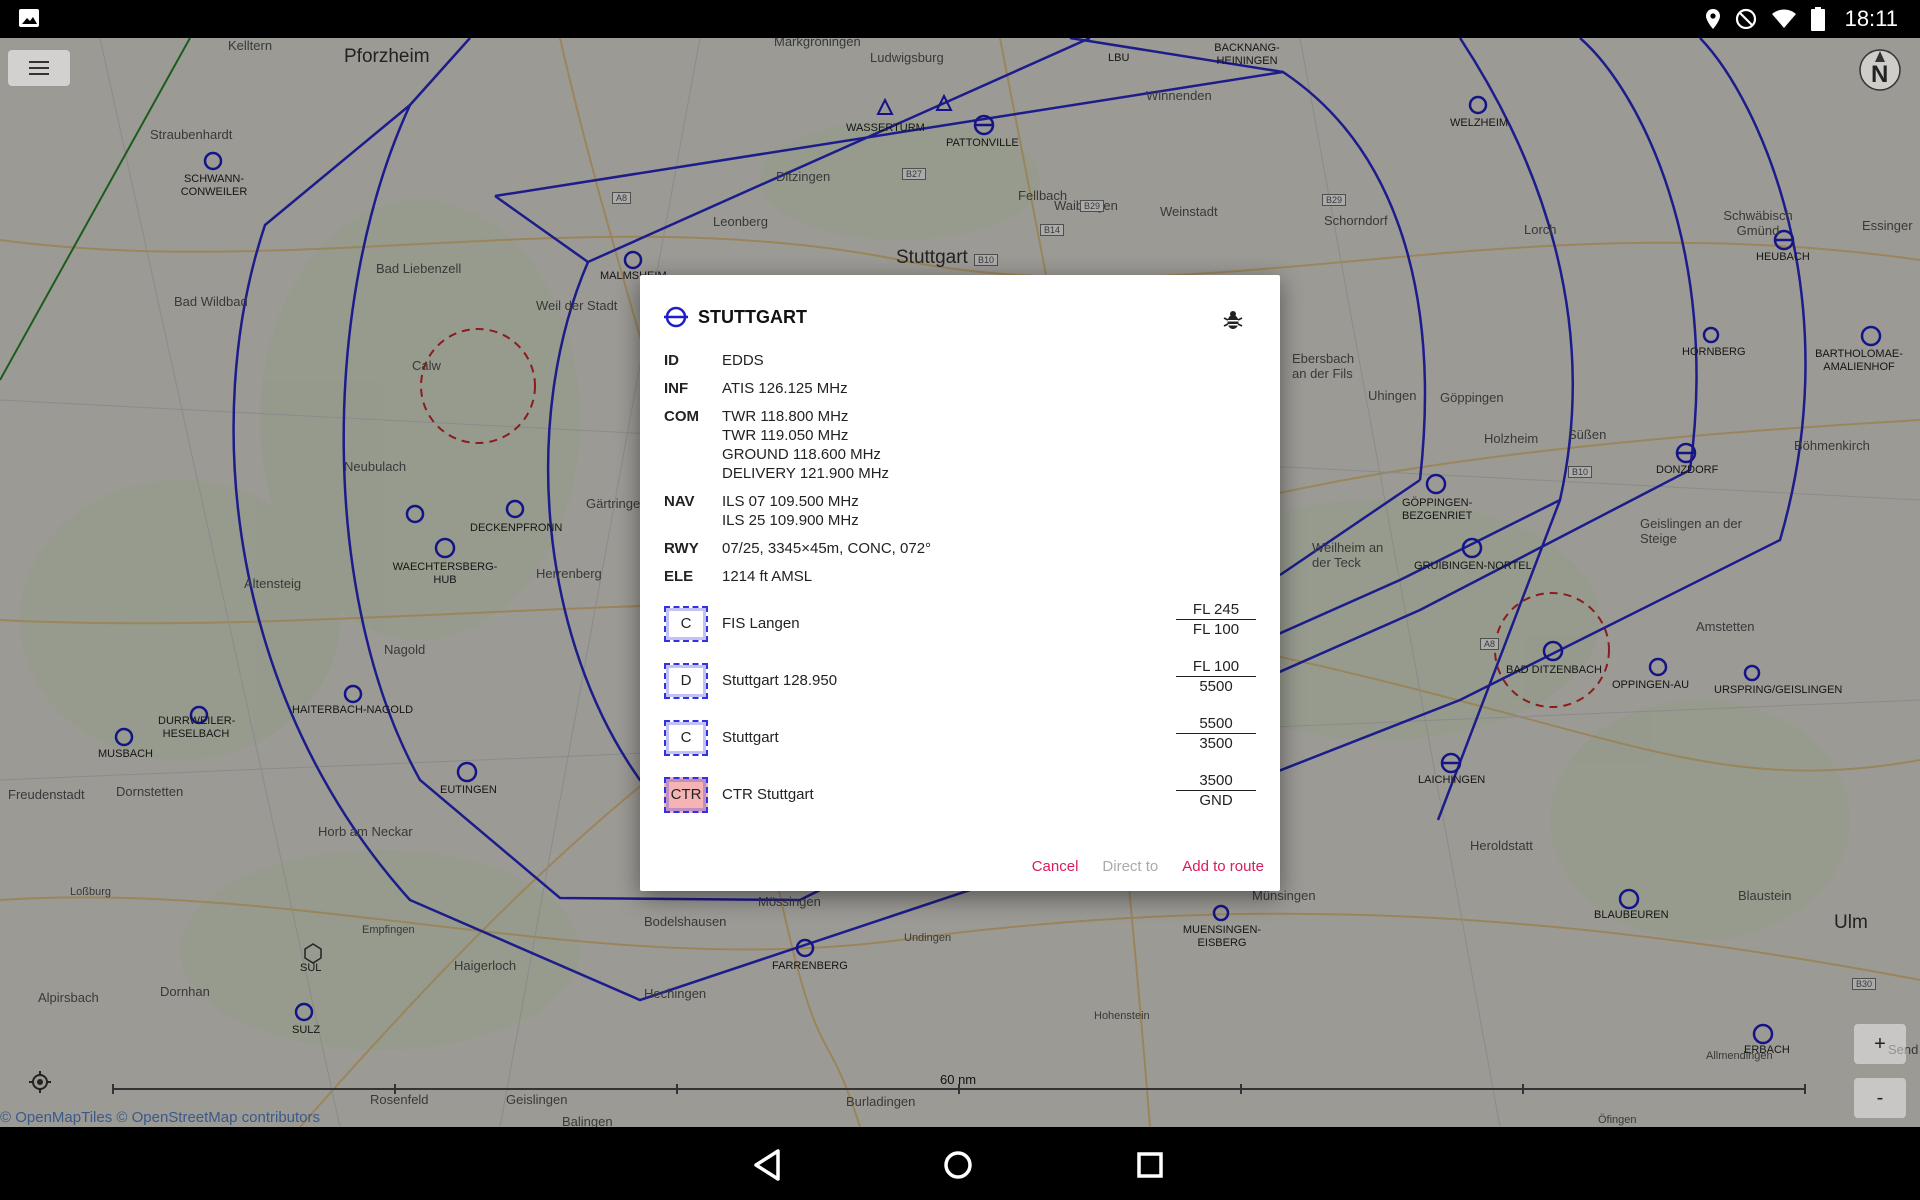 The width and height of the screenshot is (1920, 1200). Describe the element at coordinates (743, 360) in the screenshot. I see `row-value: EDDS` at that location.